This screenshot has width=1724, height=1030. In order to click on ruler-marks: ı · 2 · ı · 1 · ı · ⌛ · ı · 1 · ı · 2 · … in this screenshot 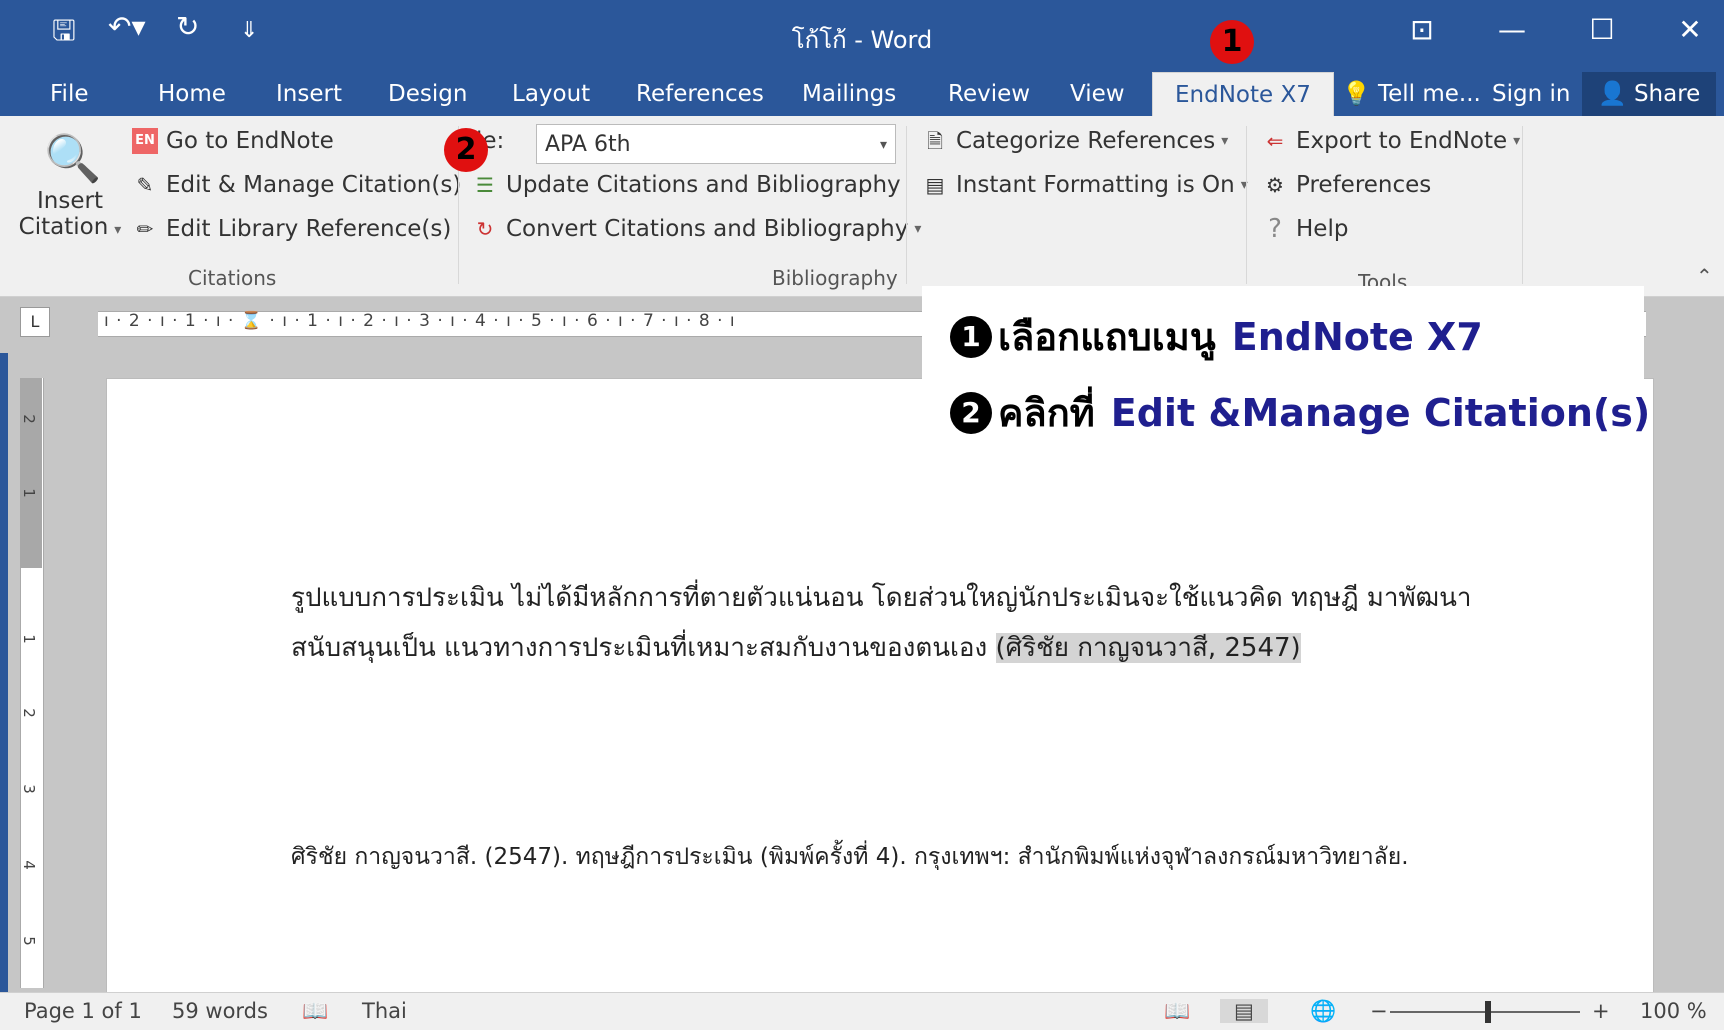, I will do `click(420, 321)`.